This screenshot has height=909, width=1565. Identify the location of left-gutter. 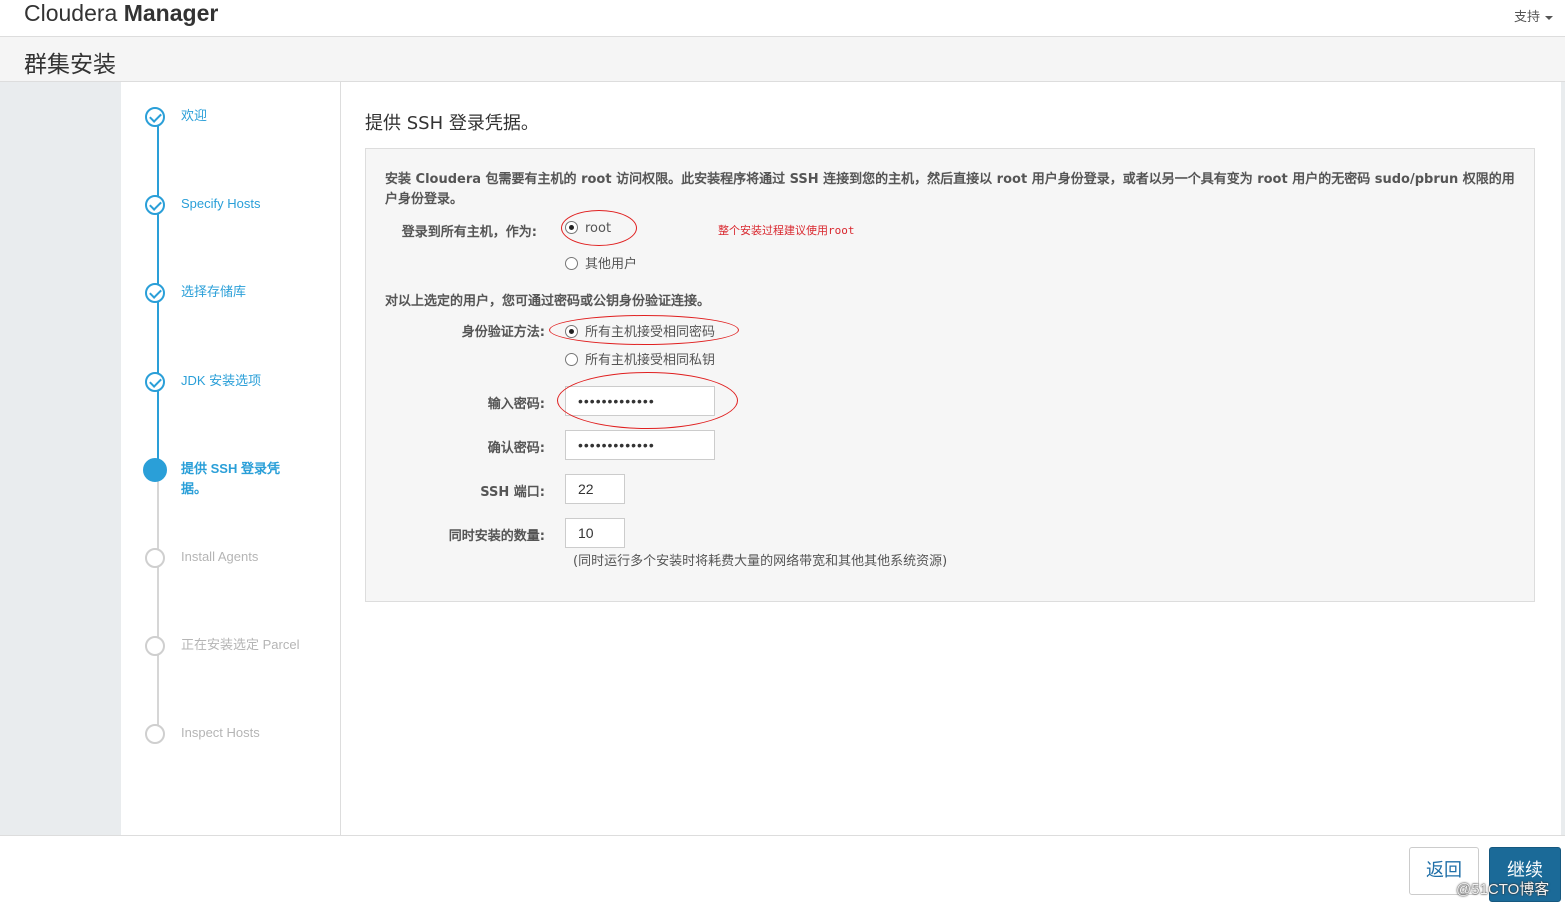
(61, 458).